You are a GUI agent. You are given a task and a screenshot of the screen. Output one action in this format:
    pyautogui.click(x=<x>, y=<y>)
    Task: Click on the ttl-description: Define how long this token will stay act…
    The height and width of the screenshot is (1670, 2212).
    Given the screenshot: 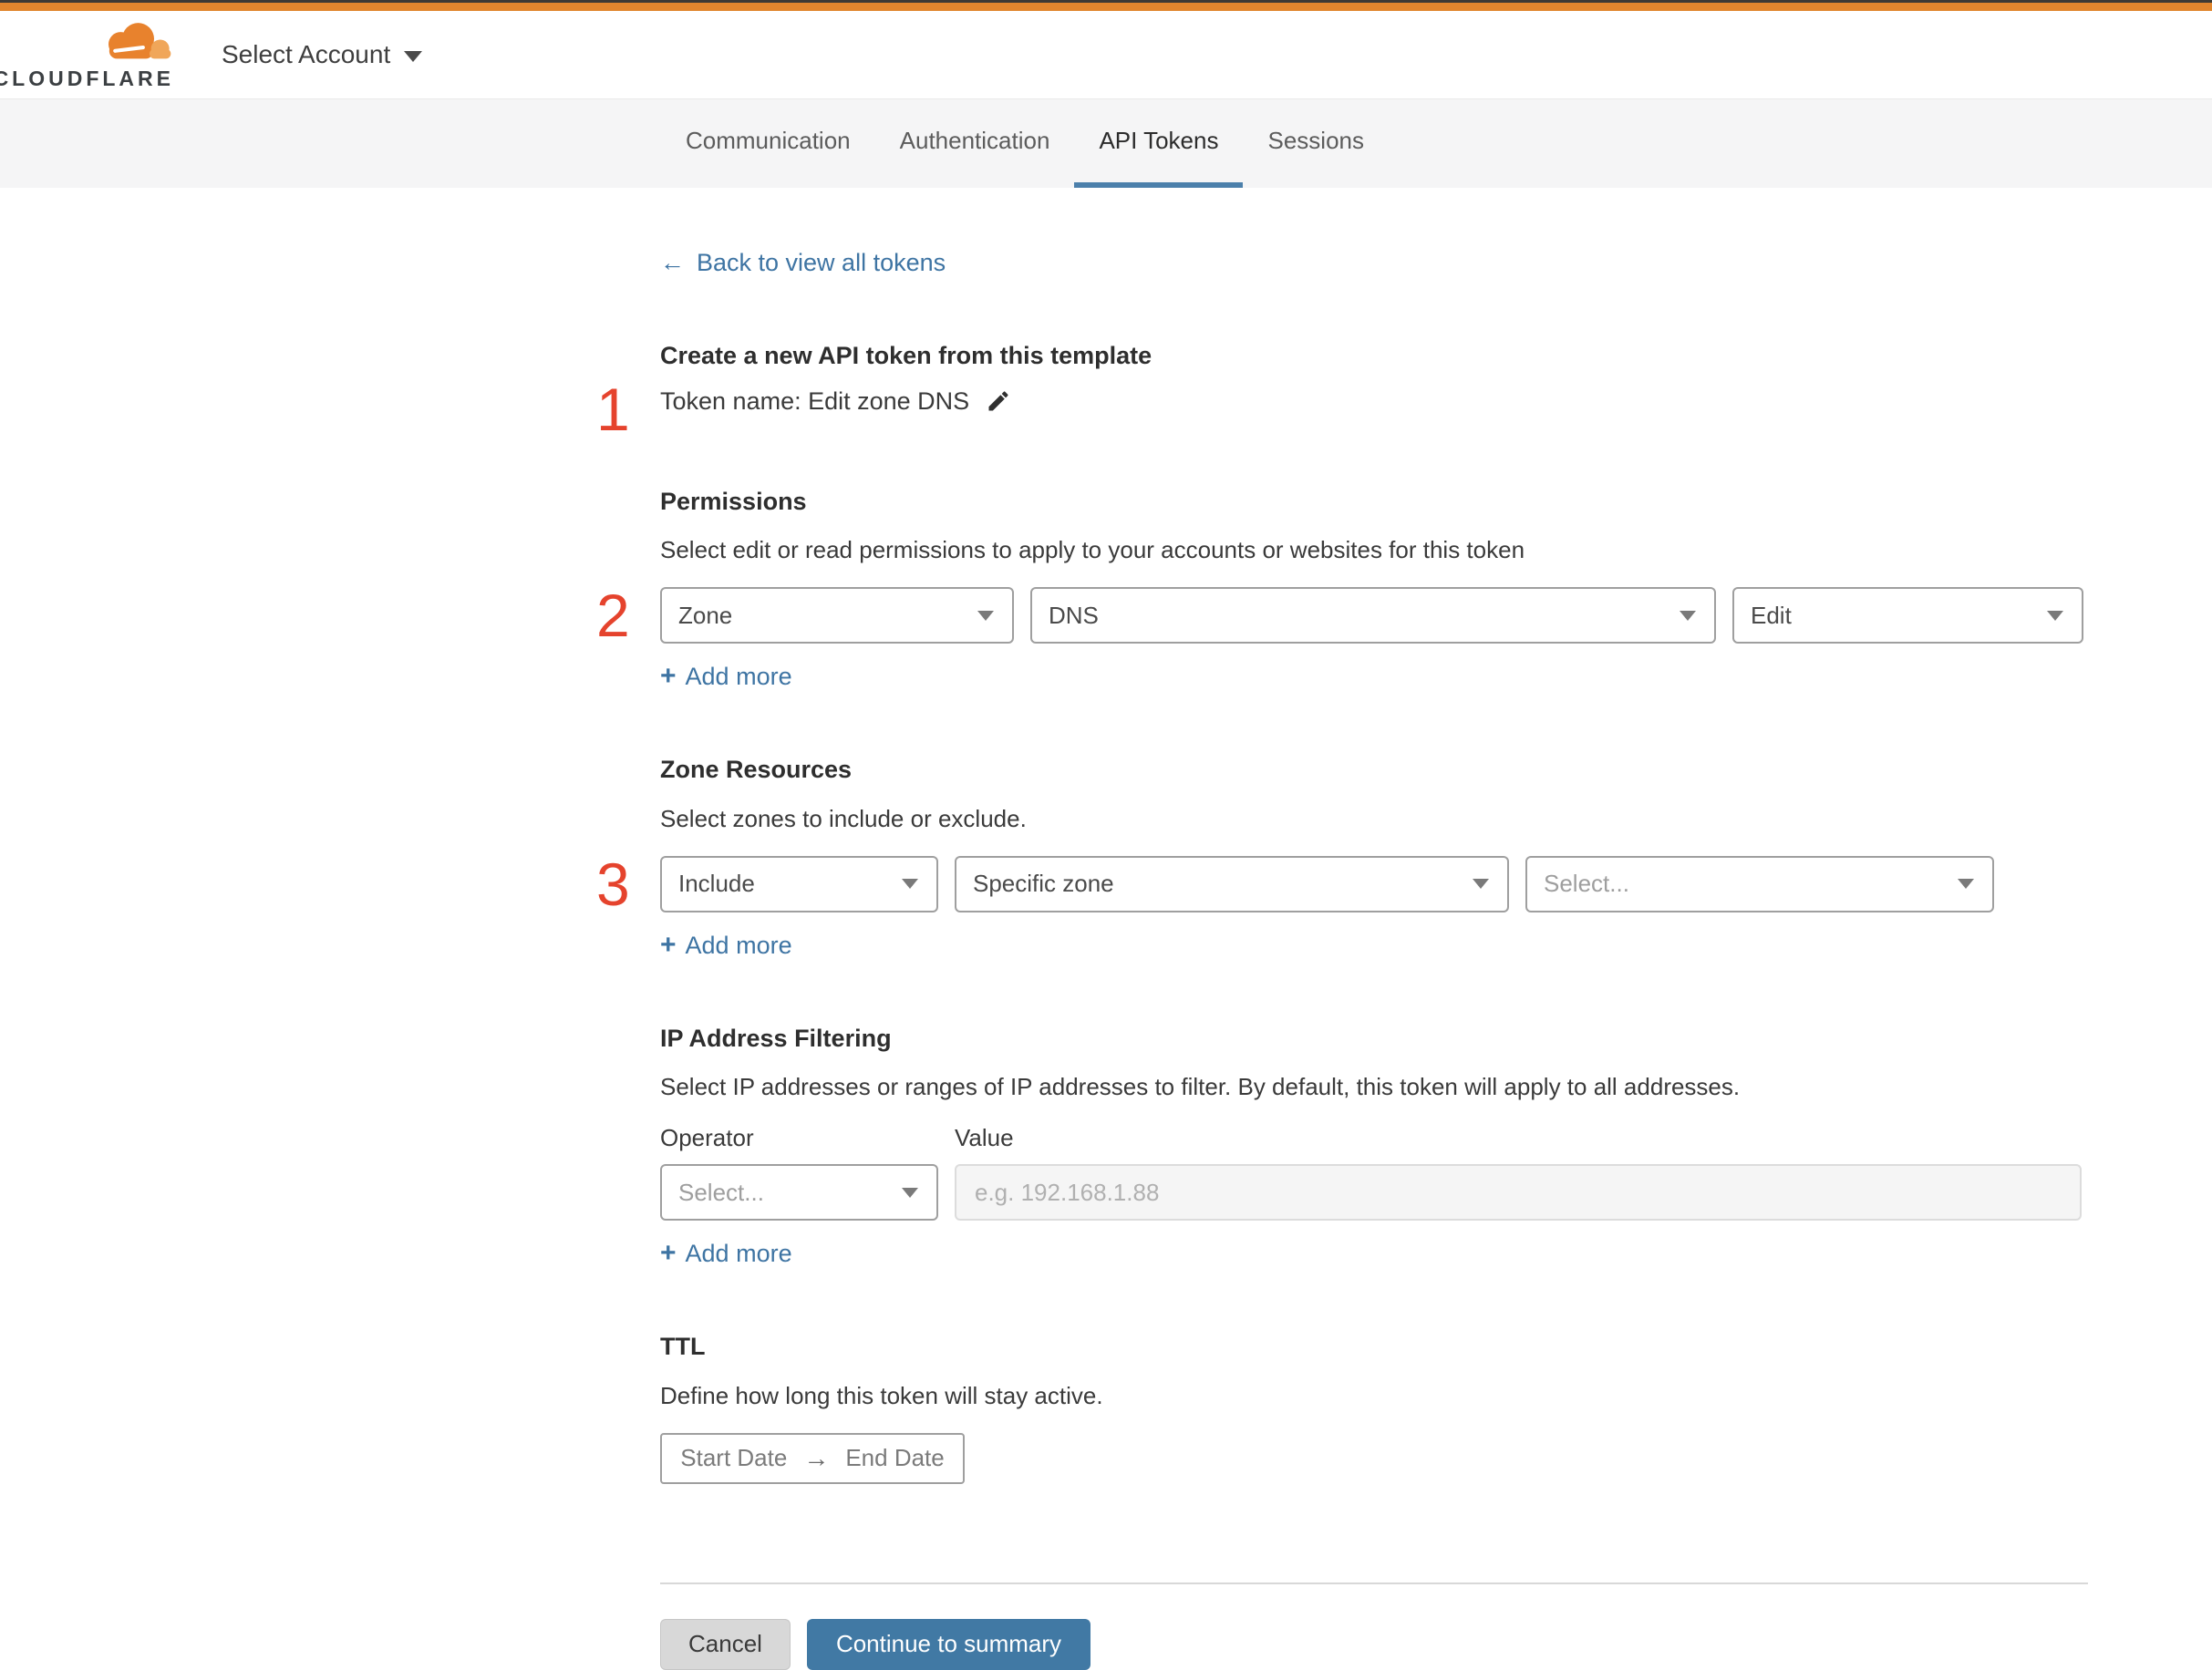 What is the action you would take?
    pyautogui.click(x=881, y=1395)
    